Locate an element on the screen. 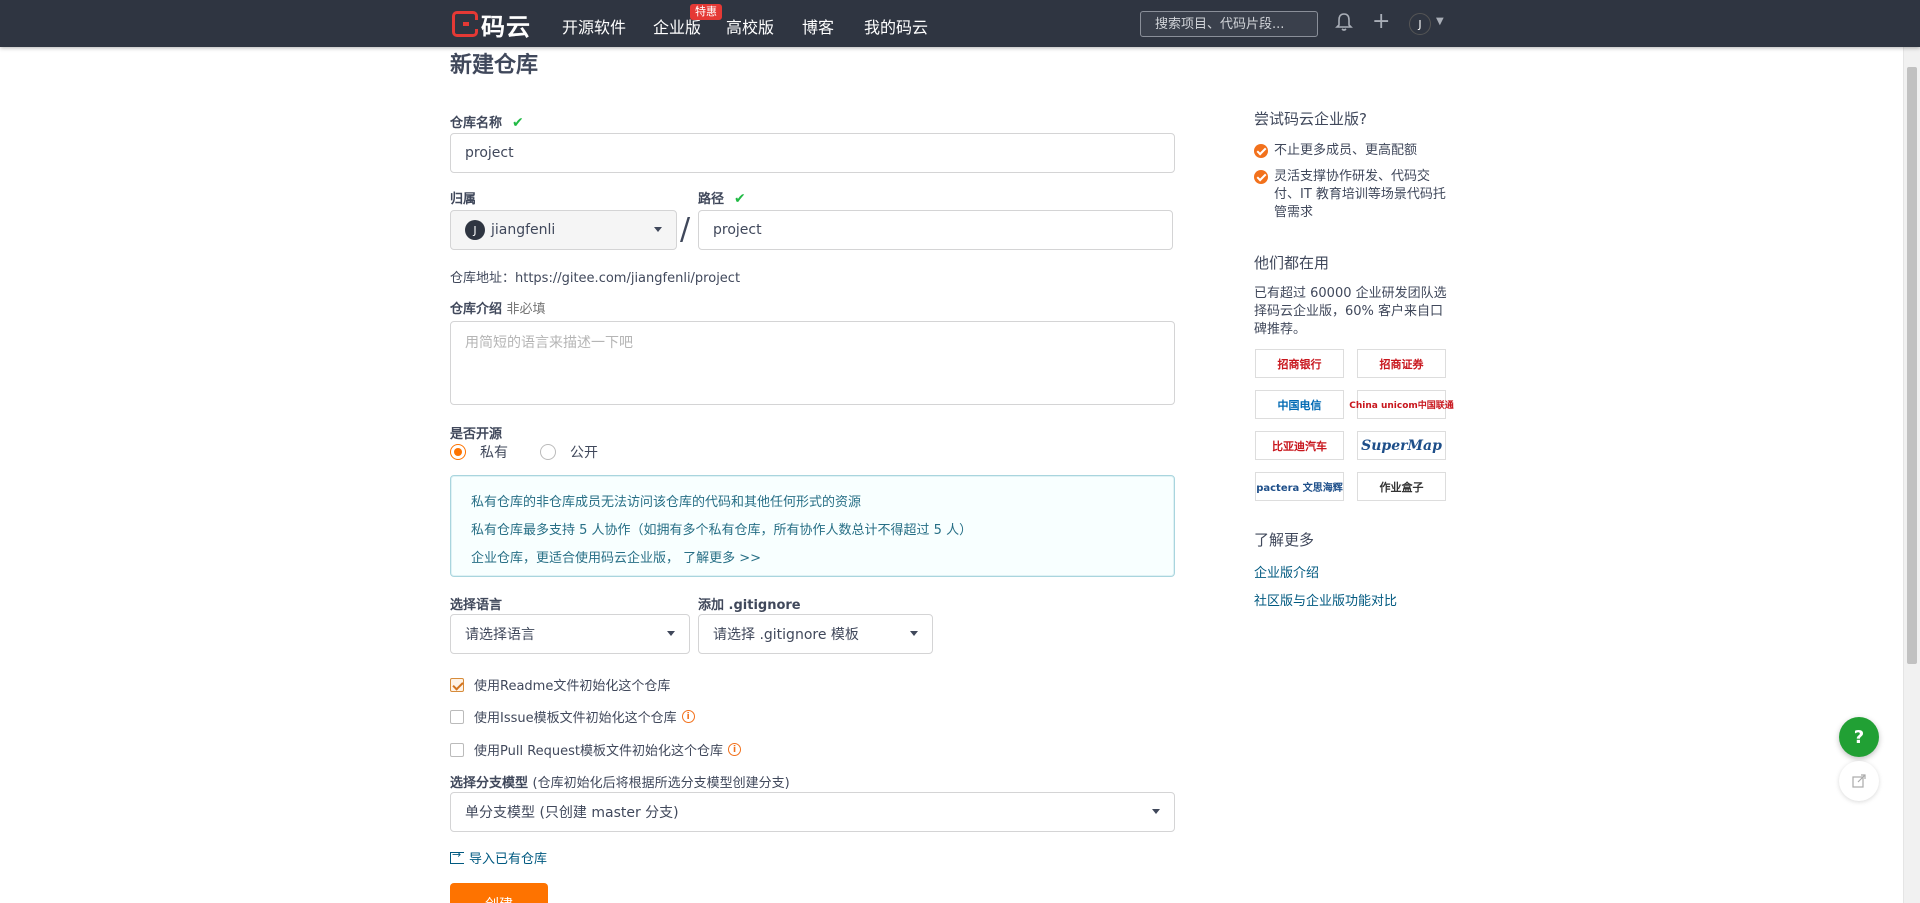 This screenshot has height=903, width=1920. radio-private: 私有 is located at coordinates (479, 452).